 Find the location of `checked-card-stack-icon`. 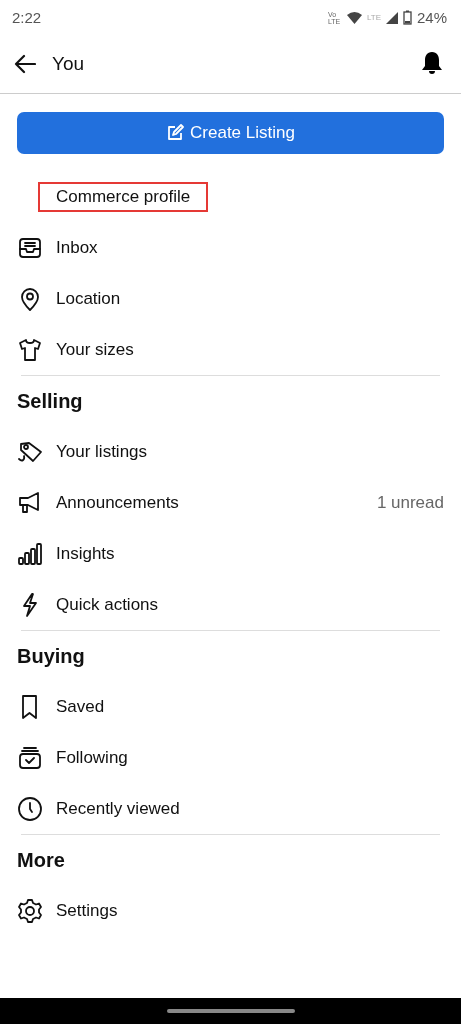

checked-card-stack-icon is located at coordinates (30, 757).